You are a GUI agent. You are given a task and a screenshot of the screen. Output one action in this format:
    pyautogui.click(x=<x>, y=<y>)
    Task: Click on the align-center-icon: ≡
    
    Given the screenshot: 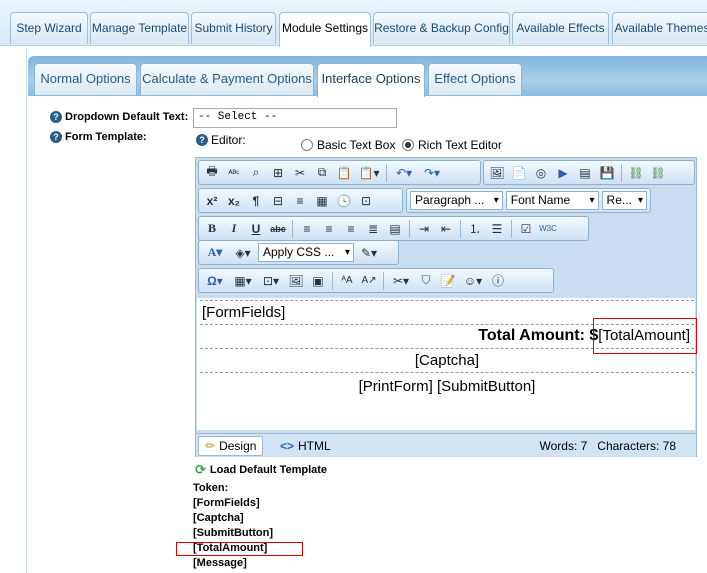 What is the action you would take?
    pyautogui.click(x=329, y=228)
    